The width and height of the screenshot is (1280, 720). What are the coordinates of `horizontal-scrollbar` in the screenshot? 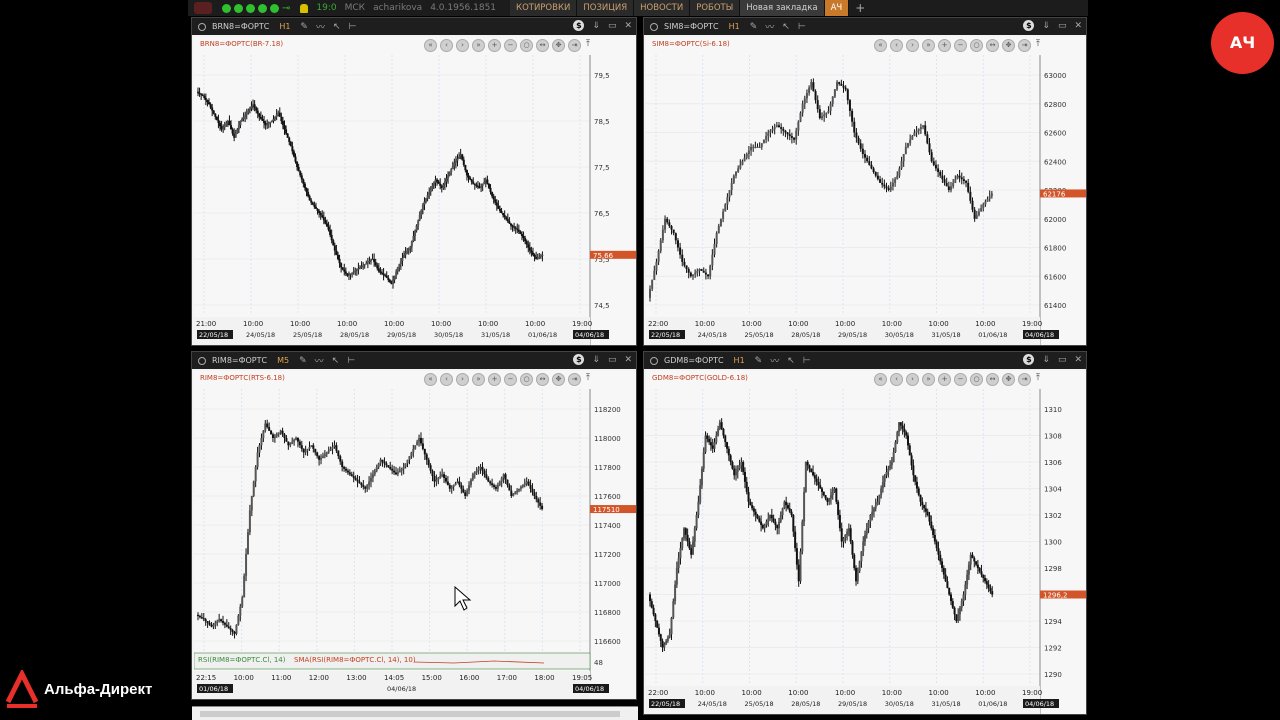 It's located at (415, 713).